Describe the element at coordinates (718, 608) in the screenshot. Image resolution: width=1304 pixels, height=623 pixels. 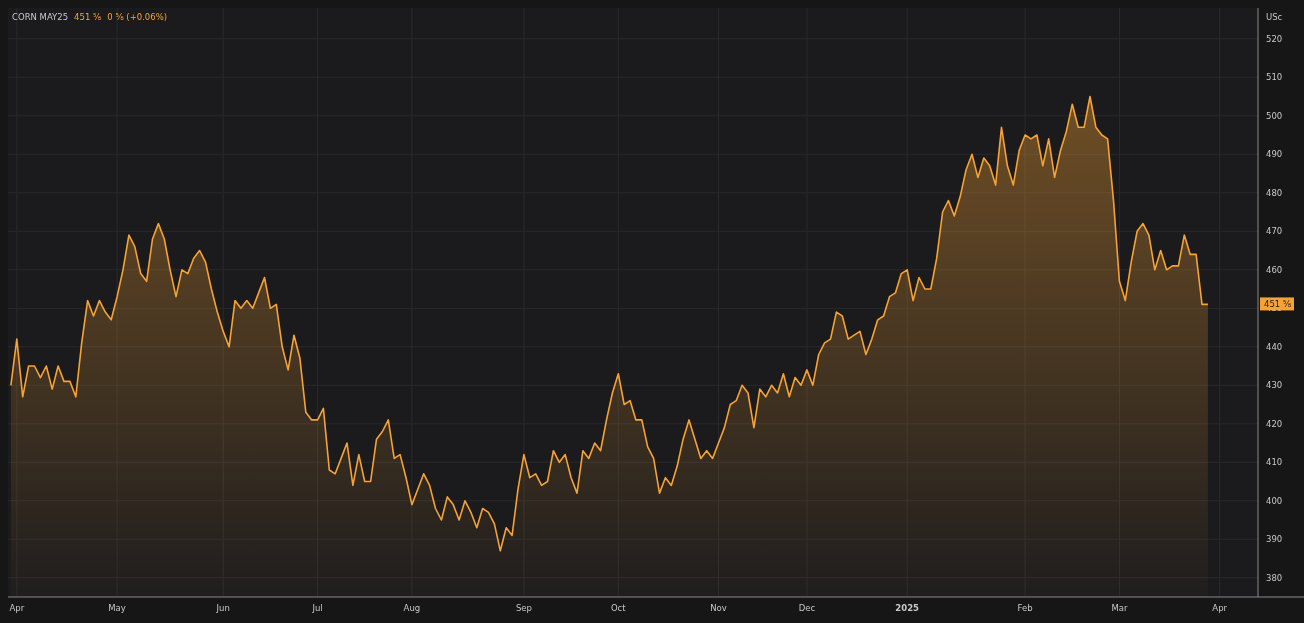
I see `axis-tick-label: Nov` at that location.